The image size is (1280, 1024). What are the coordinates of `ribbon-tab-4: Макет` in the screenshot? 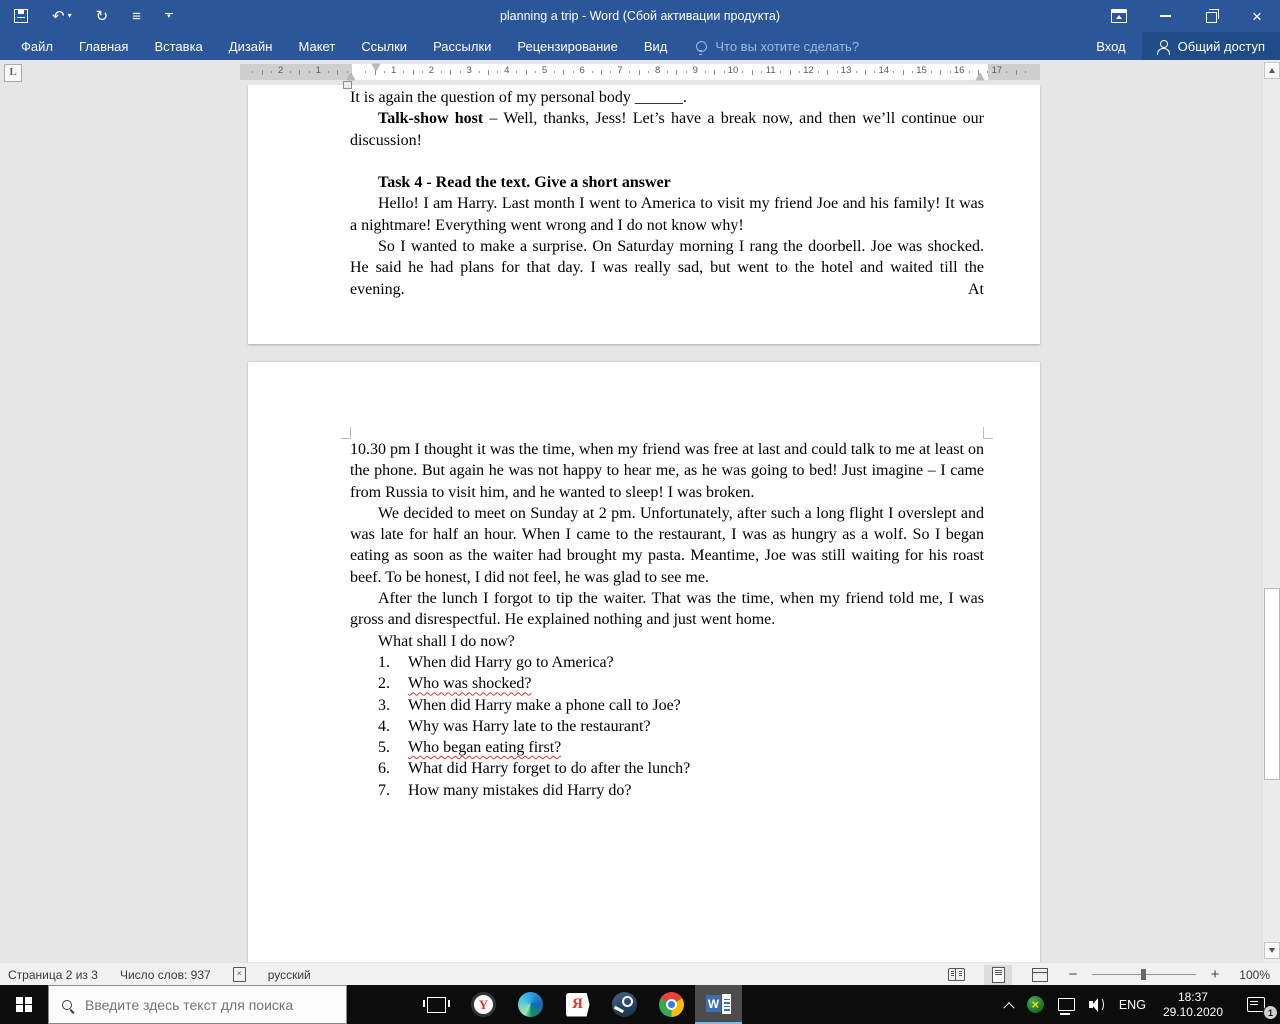 It's located at (316, 46).